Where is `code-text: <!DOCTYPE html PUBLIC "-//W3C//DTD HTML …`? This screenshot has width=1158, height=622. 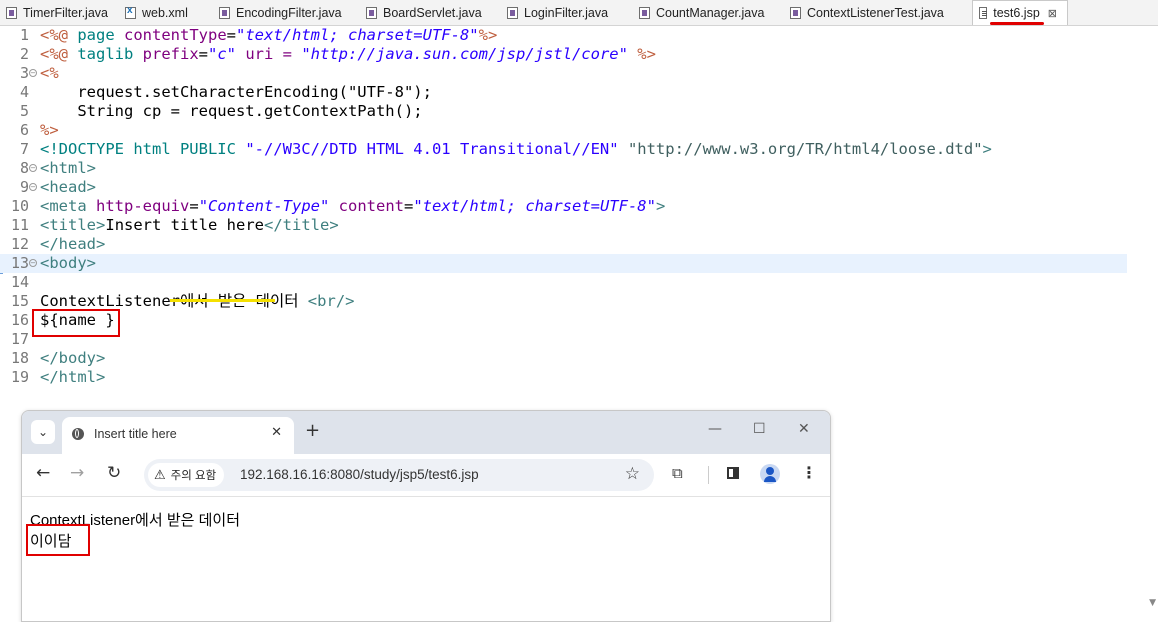
code-text: <!DOCTYPE html PUBLIC "-//W3C//DTD HTML … is located at coordinates (516, 149).